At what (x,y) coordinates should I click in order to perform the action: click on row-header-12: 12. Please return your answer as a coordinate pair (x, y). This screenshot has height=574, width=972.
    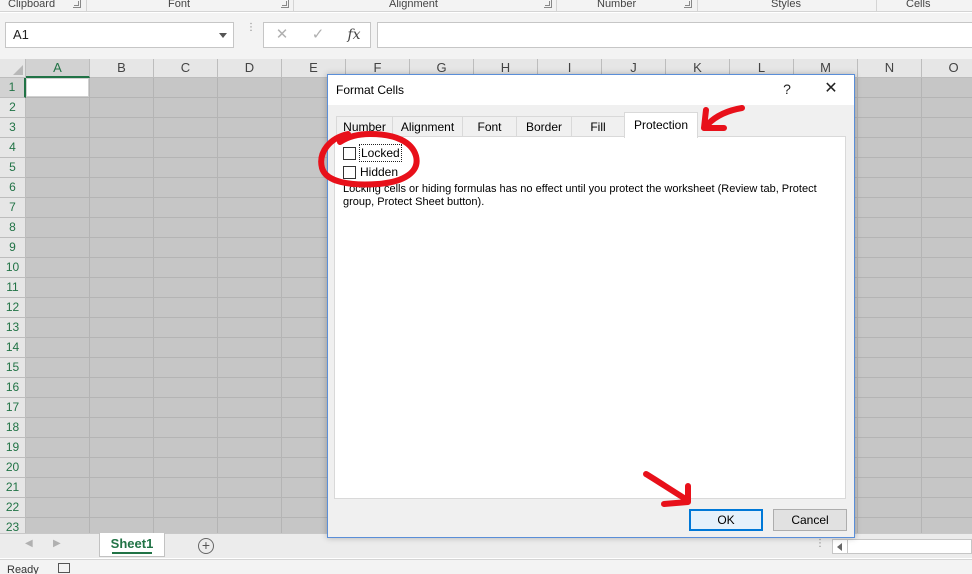
    Looking at the image, I should click on (13, 308).